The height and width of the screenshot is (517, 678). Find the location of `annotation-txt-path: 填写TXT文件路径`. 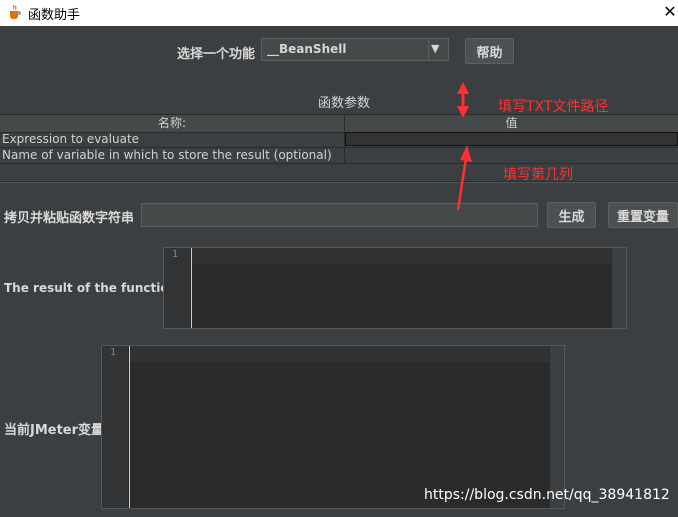

annotation-txt-path: 填写TXT文件路径 is located at coordinates (553, 107).